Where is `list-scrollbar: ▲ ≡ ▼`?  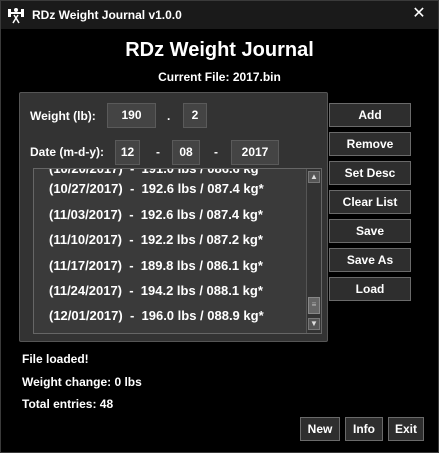
list-scrollbar: ▲ ≡ ▼ is located at coordinates (313, 251).